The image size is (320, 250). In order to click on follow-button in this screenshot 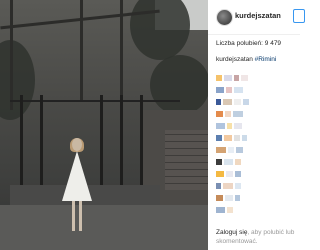, I will do `click(299, 16)`.